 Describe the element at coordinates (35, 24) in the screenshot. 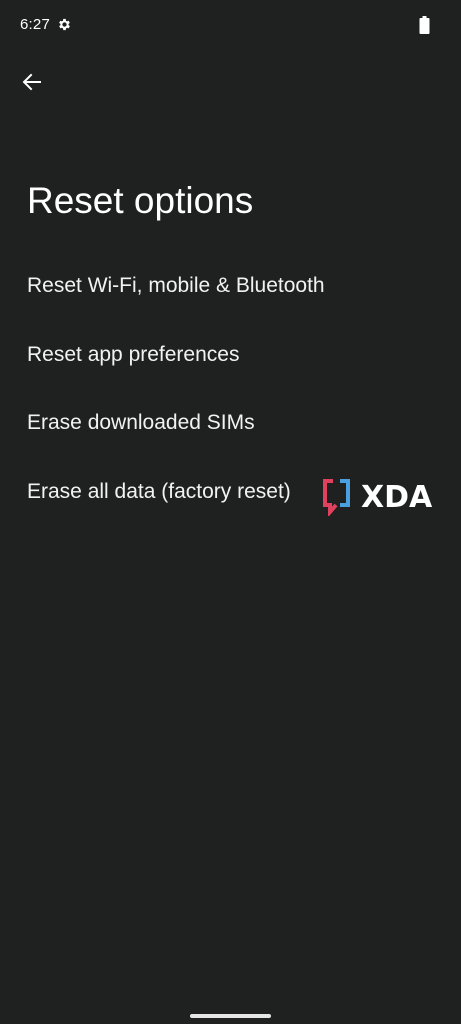

I see `status-time: 6:27` at that location.